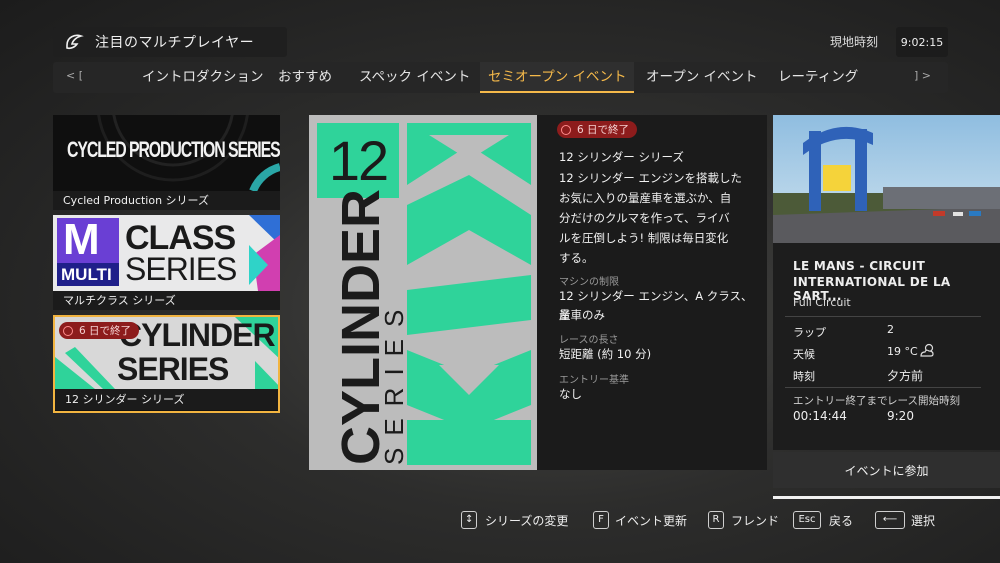 The height and width of the screenshot is (563, 1000). I want to click on weather-label: 天候, so click(804, 354).